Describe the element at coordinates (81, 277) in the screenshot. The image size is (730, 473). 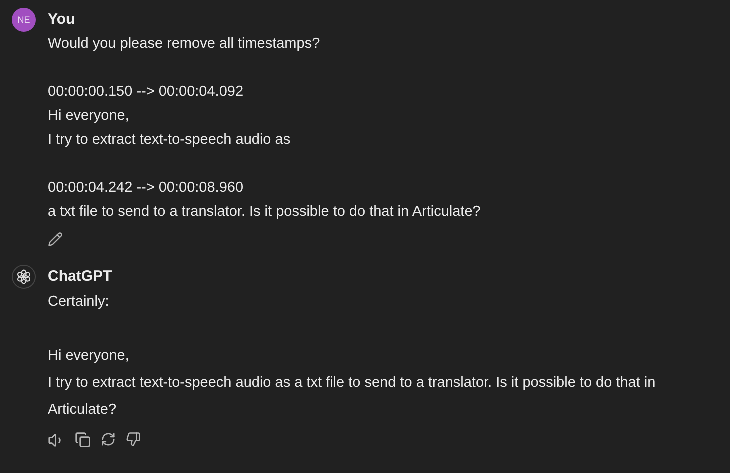
I see `author-name: ChatGPT` at that location.